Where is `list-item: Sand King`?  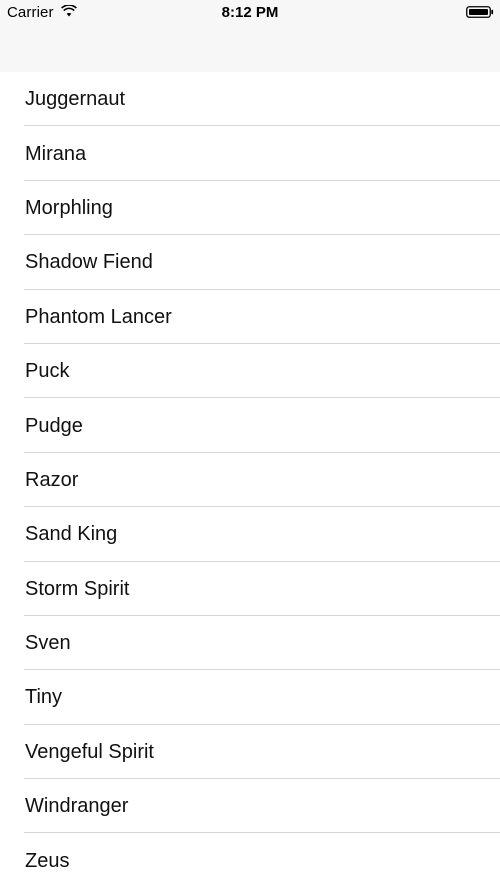 list-item: Sand King is located at coordinates (250, 534).